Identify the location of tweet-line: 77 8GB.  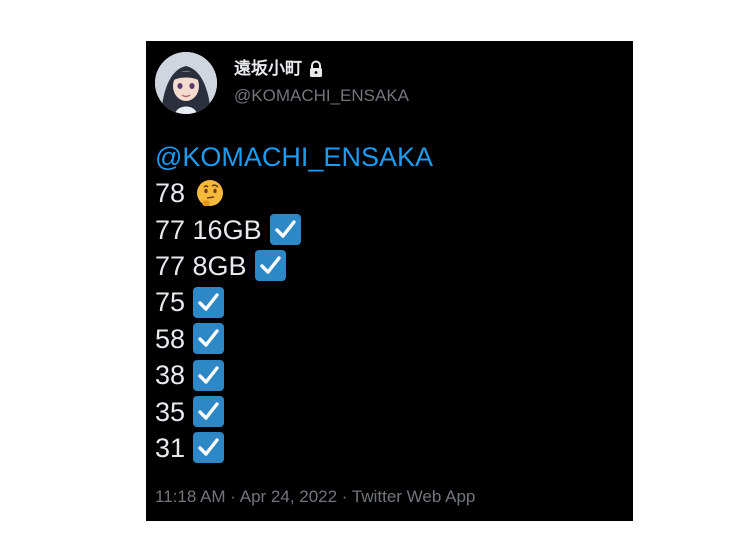
(294, 266).